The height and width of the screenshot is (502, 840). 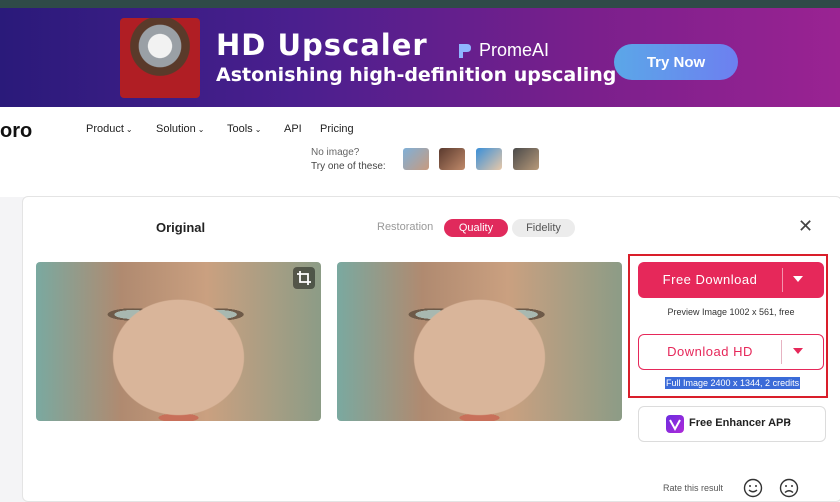 I want to click on enhancer-app-icon, so click(x=675, y=424).